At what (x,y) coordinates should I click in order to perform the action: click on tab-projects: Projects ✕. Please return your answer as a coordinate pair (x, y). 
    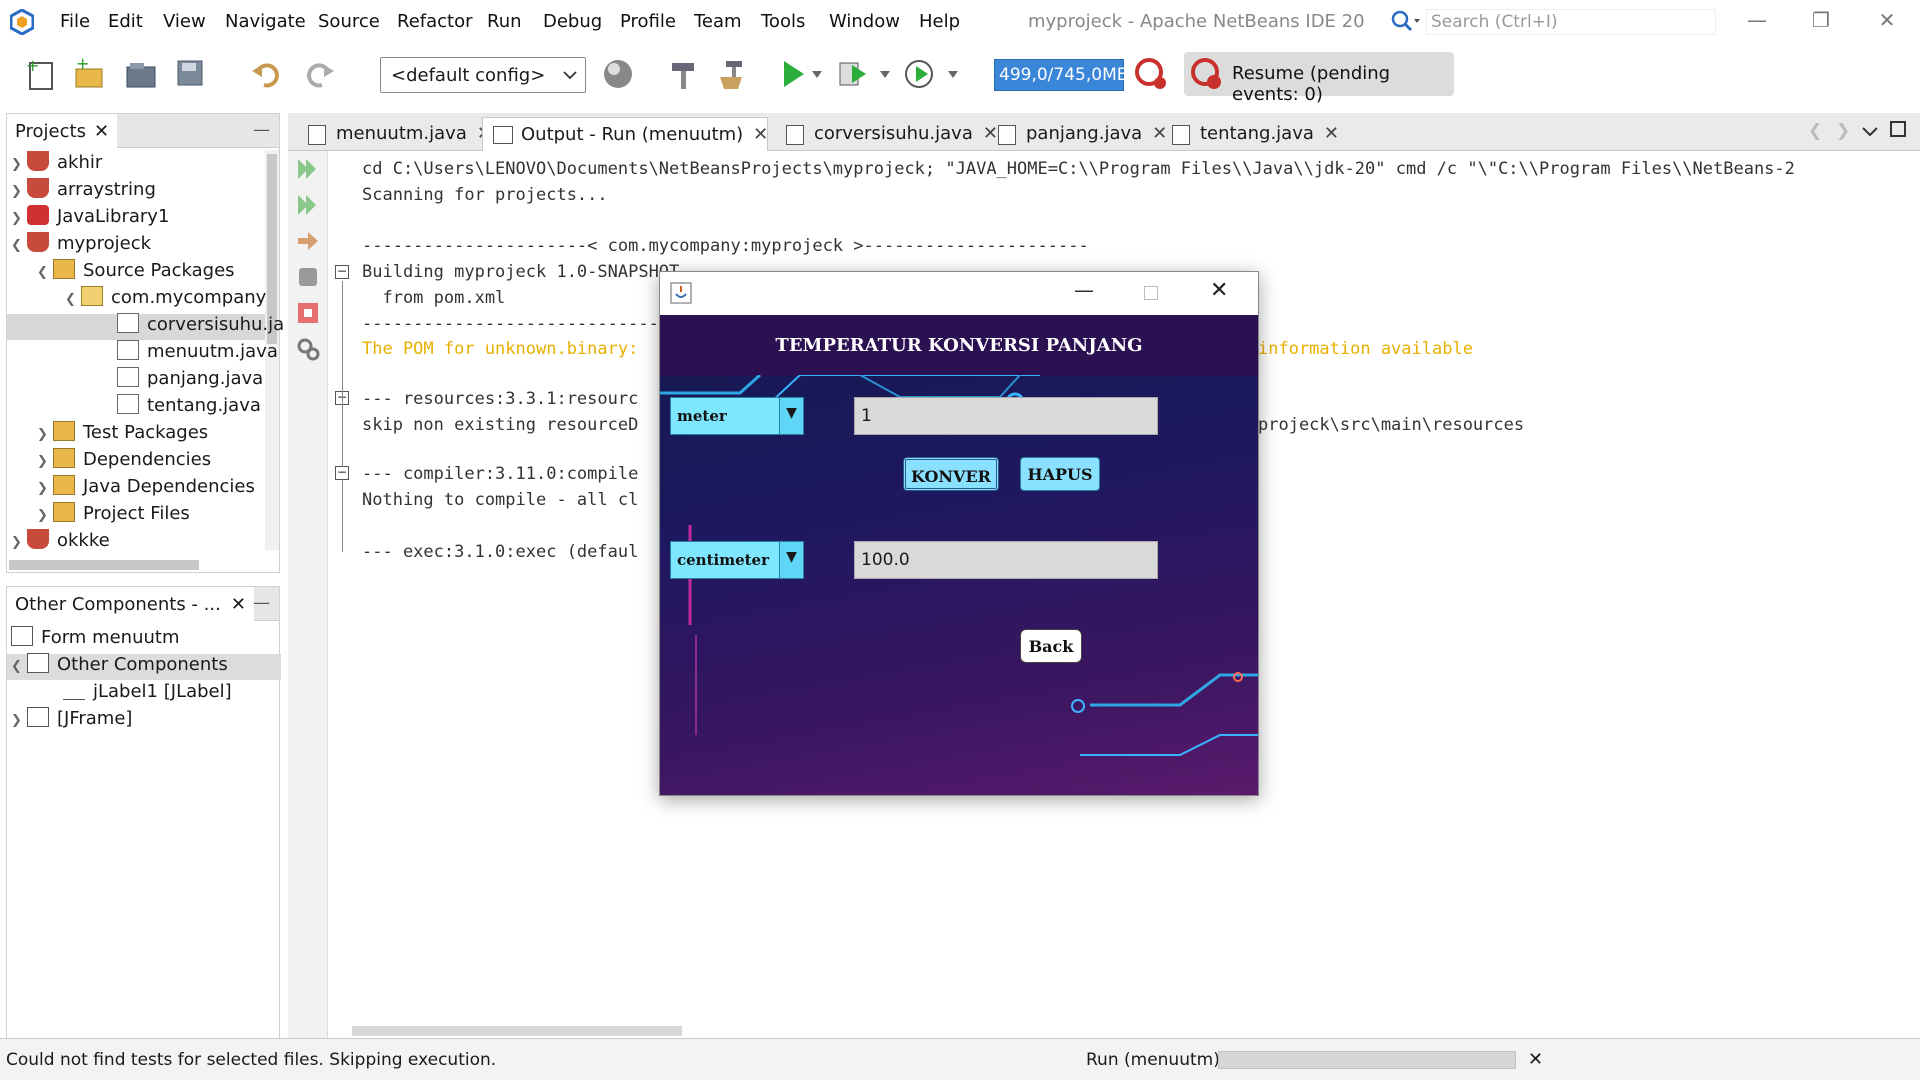
    Looking at the image, I should click on (62, 131).